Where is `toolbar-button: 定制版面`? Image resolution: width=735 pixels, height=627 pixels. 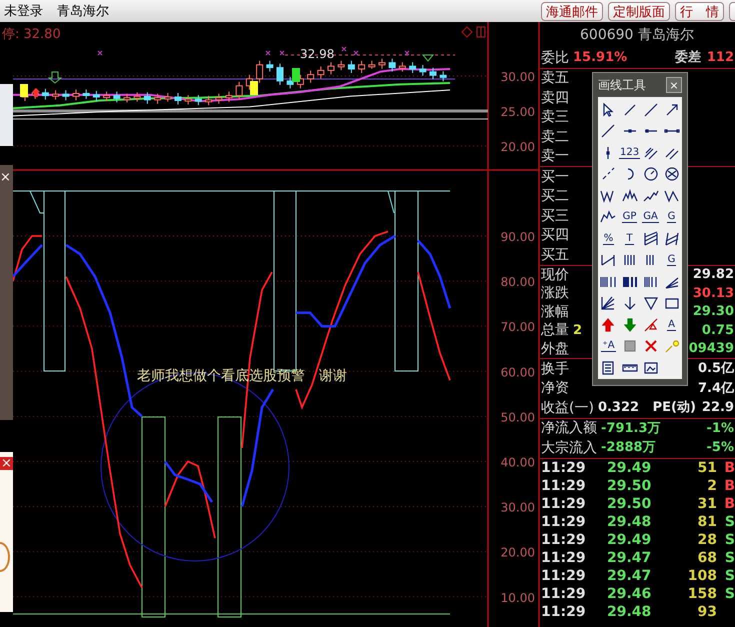
toolbar-button: 定制版面 is located at coordinates (639, 11).